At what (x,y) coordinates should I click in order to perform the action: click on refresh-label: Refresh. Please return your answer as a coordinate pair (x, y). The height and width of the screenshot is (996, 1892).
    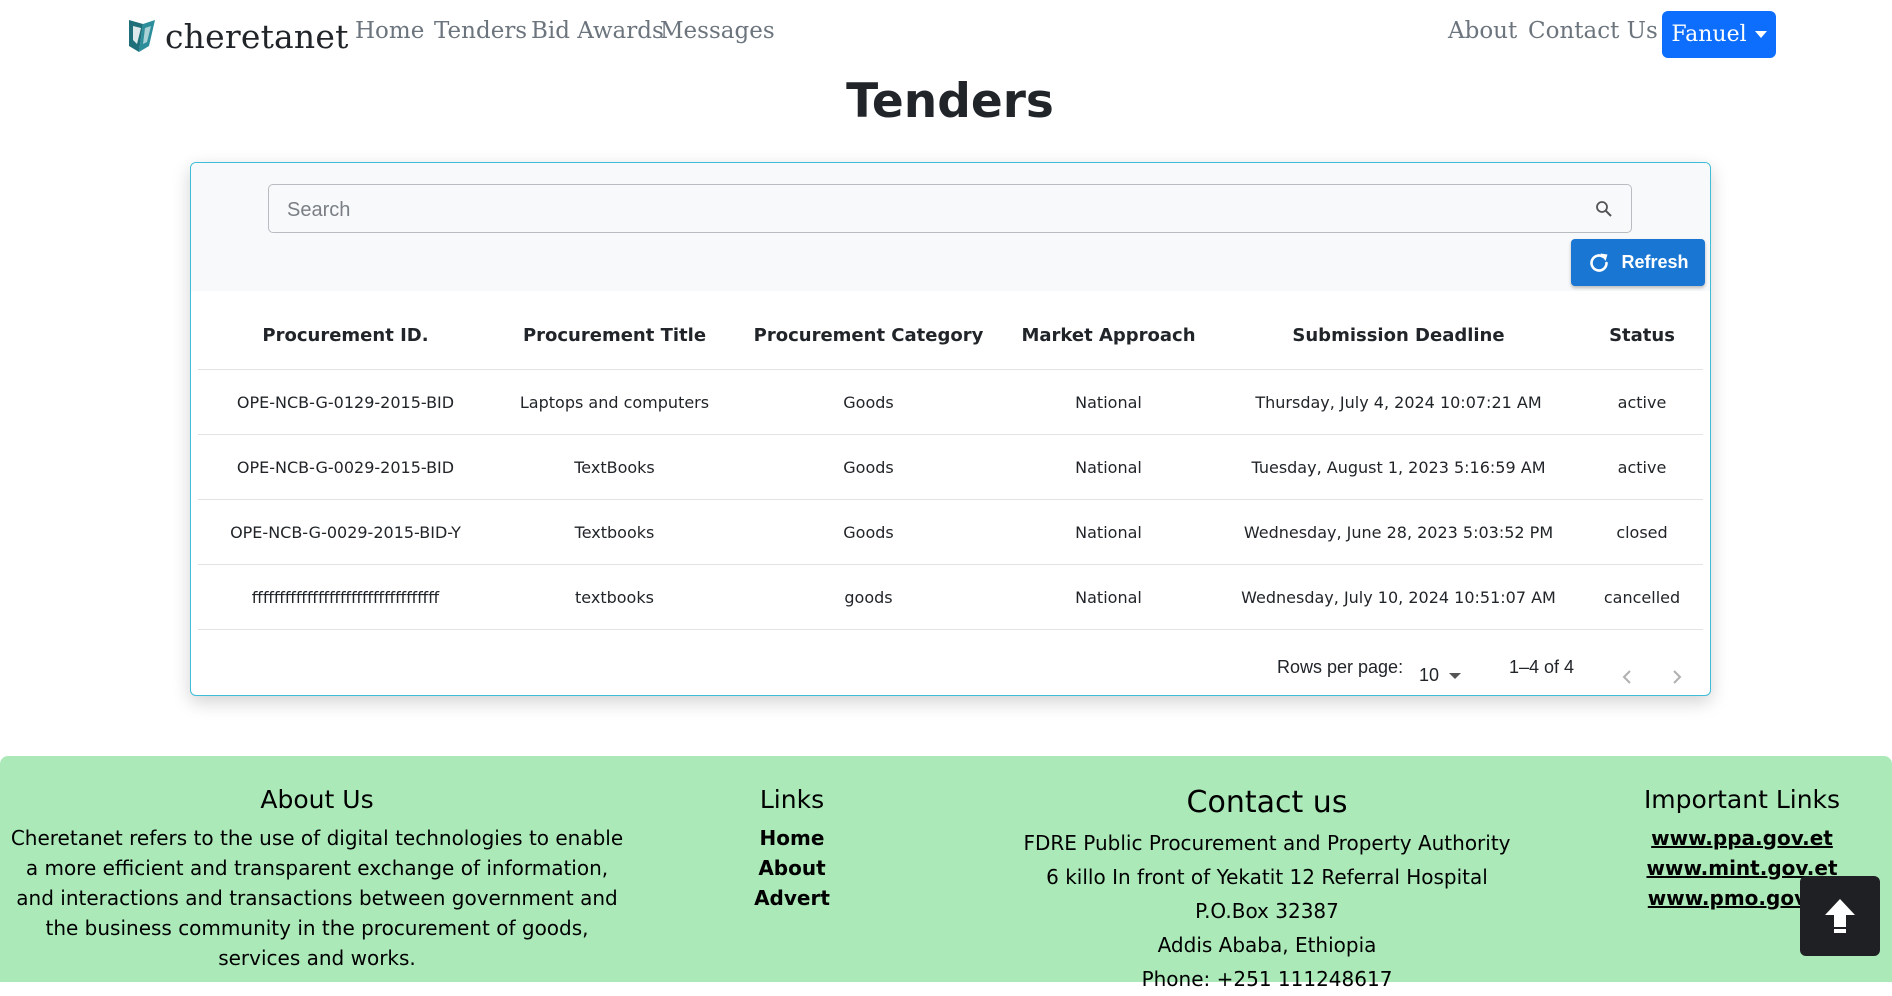
    Looking at the image, I should click on (1655, 262).